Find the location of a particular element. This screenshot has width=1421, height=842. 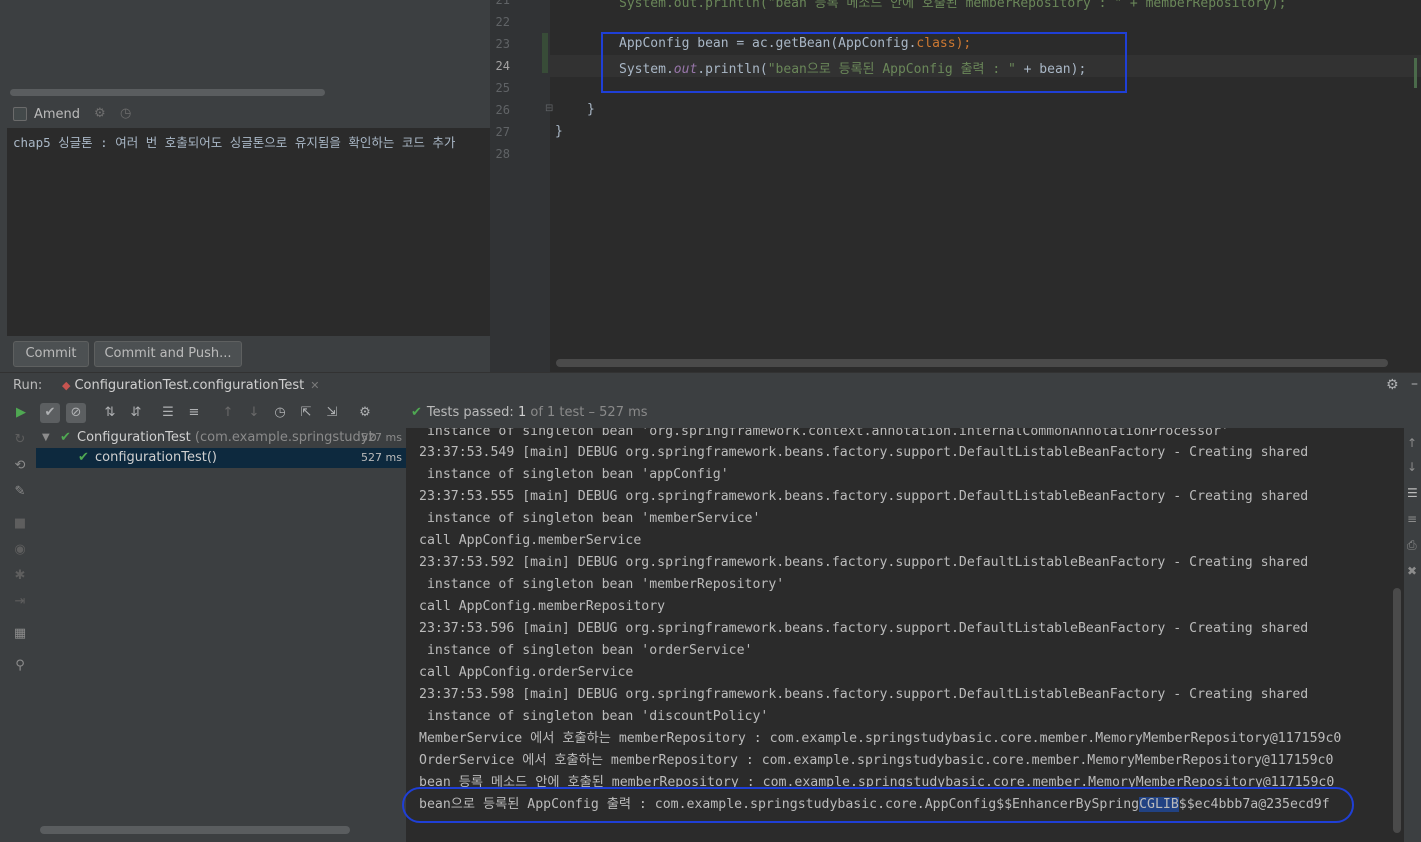

console-side-toolbar: ↑ ↓ ☰ ≡ ⎙ ✖ is located at coordinates (1412, 635).